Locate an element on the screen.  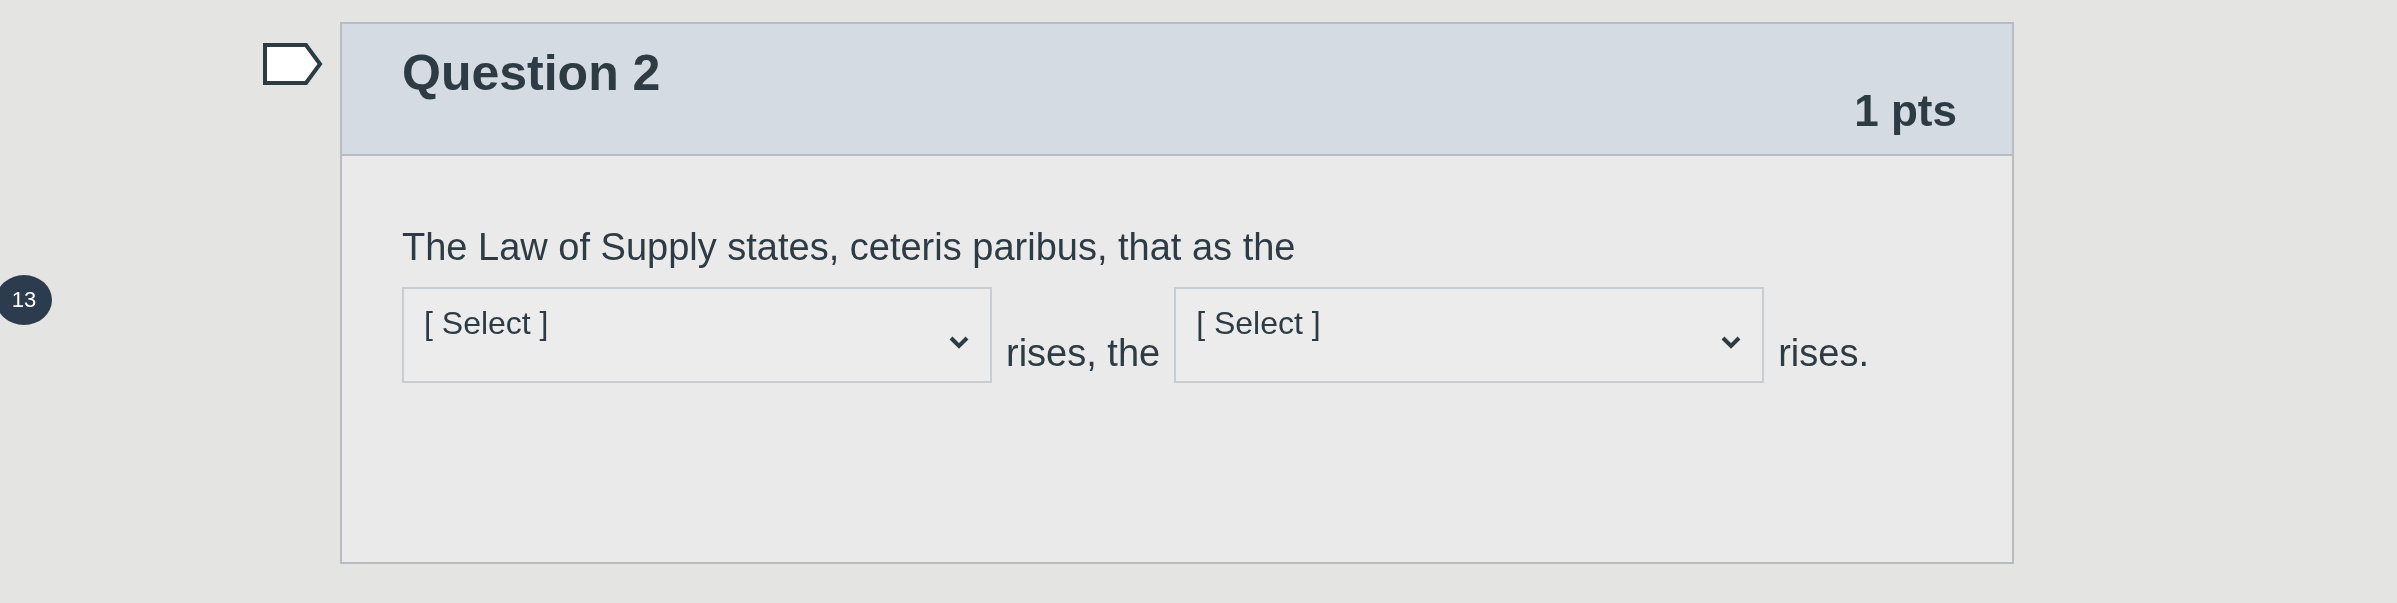
question-title: Question 2 is located at coordinates (531, 73).